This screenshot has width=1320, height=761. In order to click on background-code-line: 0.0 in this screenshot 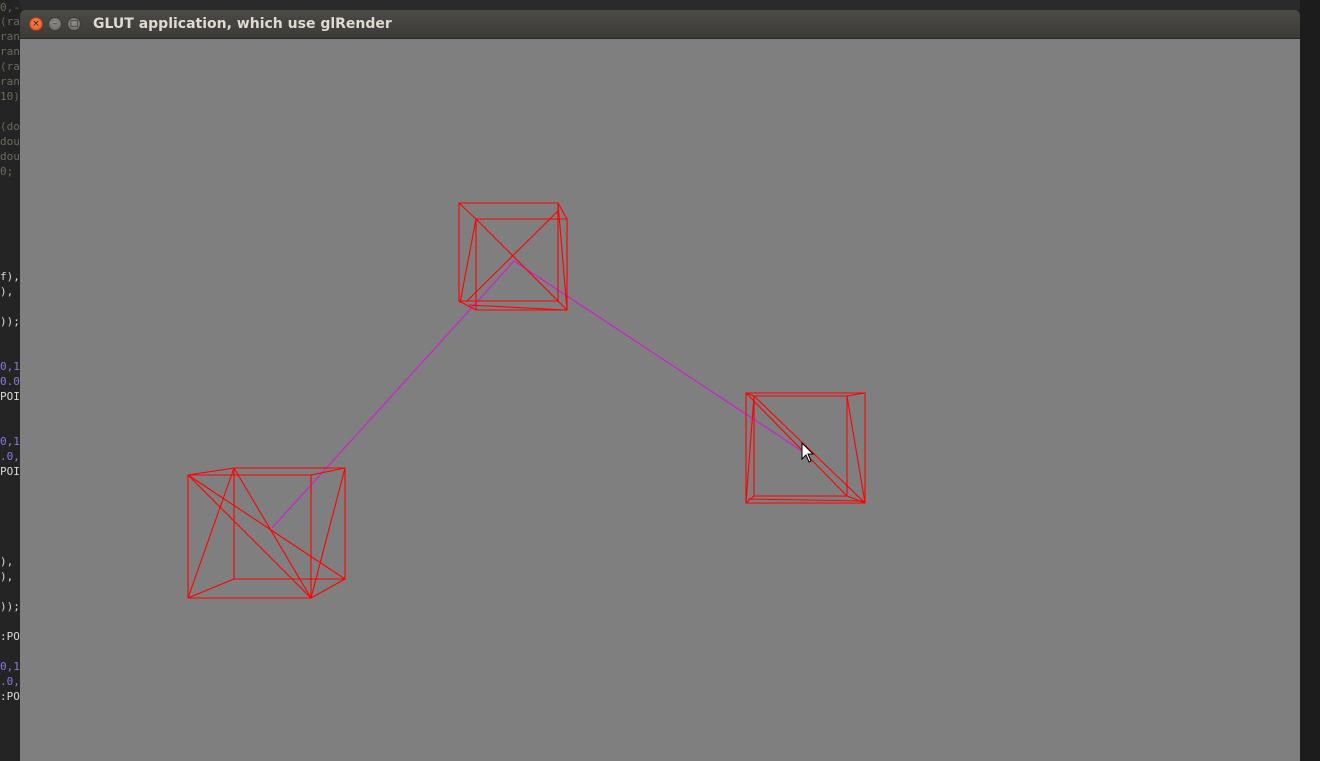, I will do `click(10, 381)`.